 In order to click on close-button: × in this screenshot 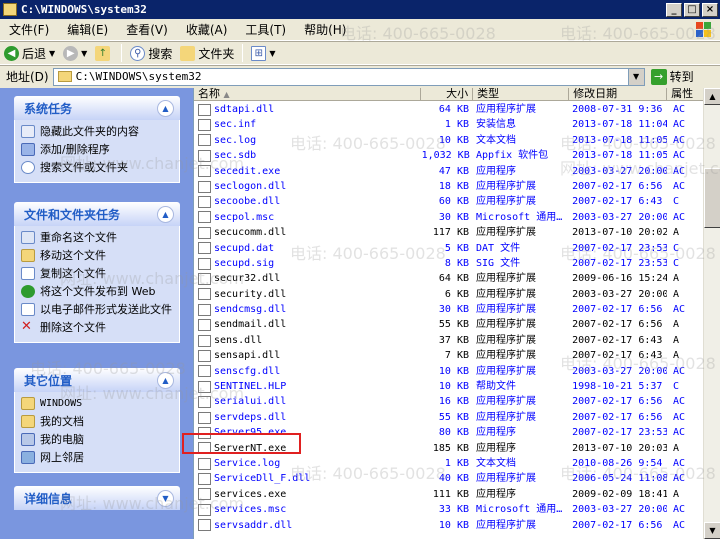, I will do `click(710, 9)`.